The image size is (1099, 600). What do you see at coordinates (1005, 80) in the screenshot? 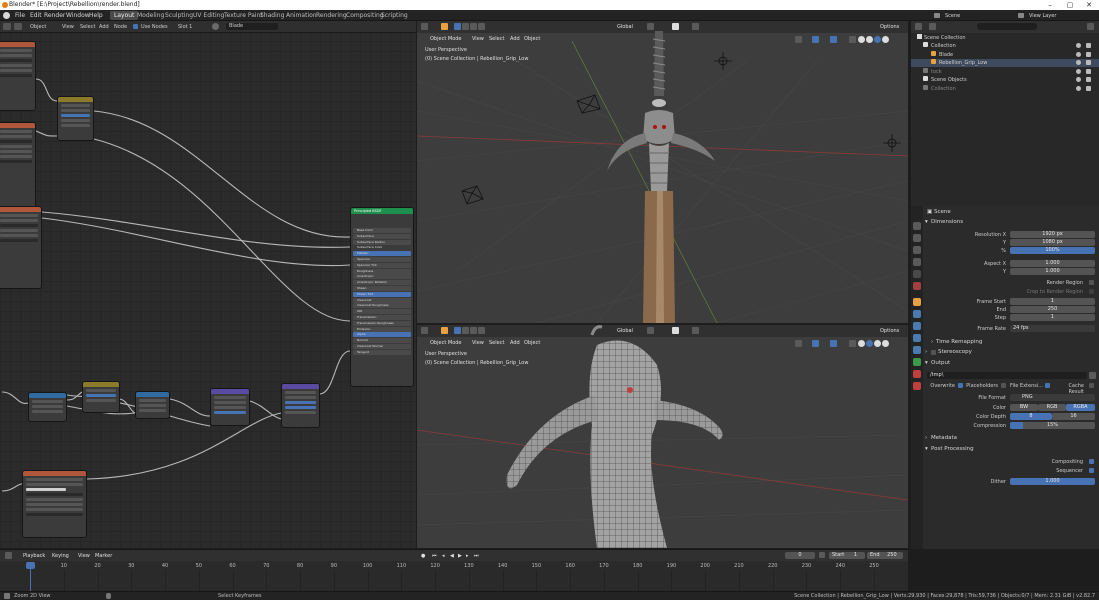
I see `outliner-row: Scene Objects` at bounding box center [1005, 80].